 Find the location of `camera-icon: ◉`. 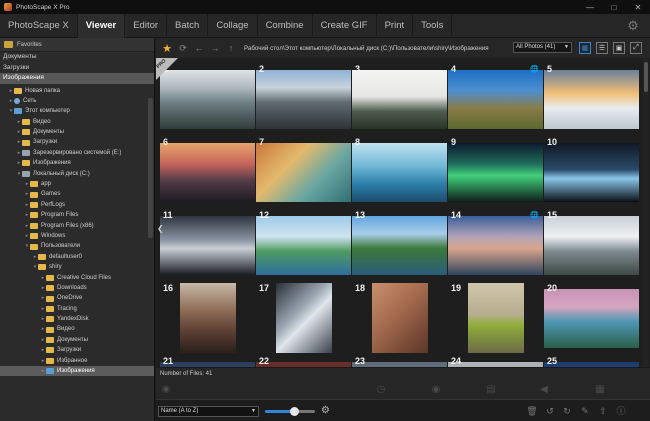

camera-icon: ◉ is located at coordinates (166, 390).